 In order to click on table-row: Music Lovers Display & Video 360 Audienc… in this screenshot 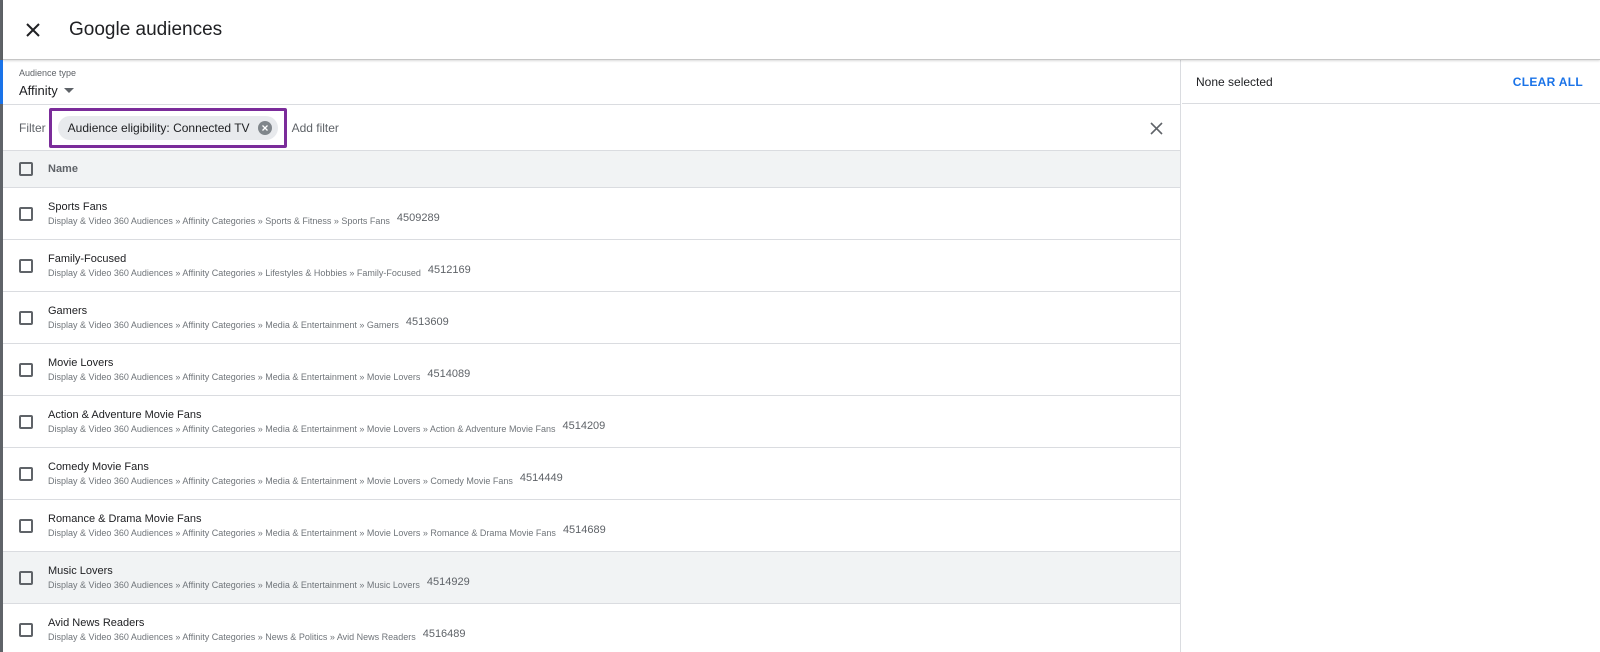, I will do `click(591, 578)`.